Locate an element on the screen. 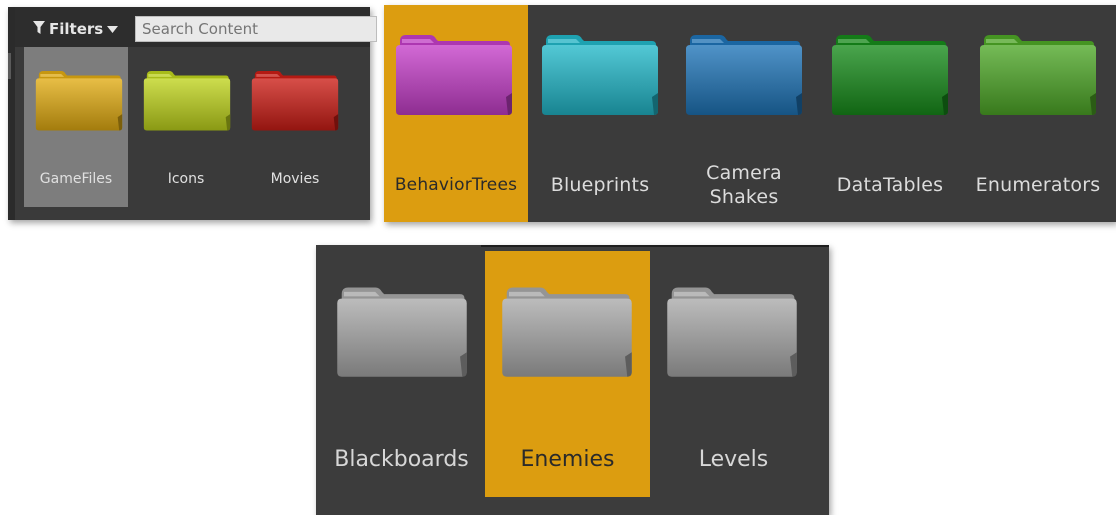  folder-label: DataTables is located at coordinates (890, 185).